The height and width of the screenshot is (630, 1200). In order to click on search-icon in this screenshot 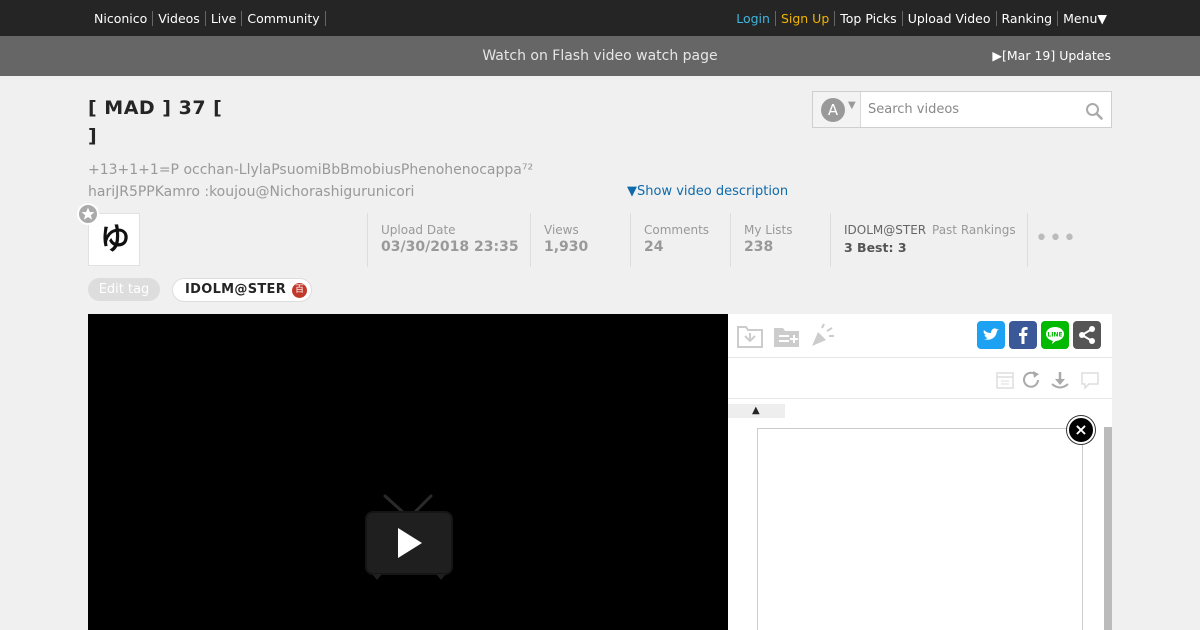, I will do `click(1094, 111)`.